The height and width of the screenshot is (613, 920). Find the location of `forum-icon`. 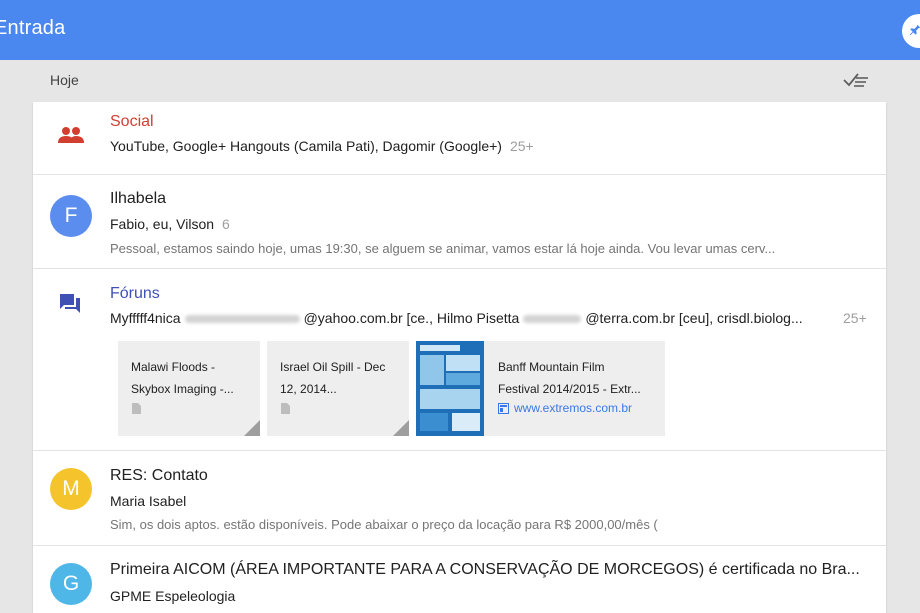

forum-icon is located at coordinates (70, 303).